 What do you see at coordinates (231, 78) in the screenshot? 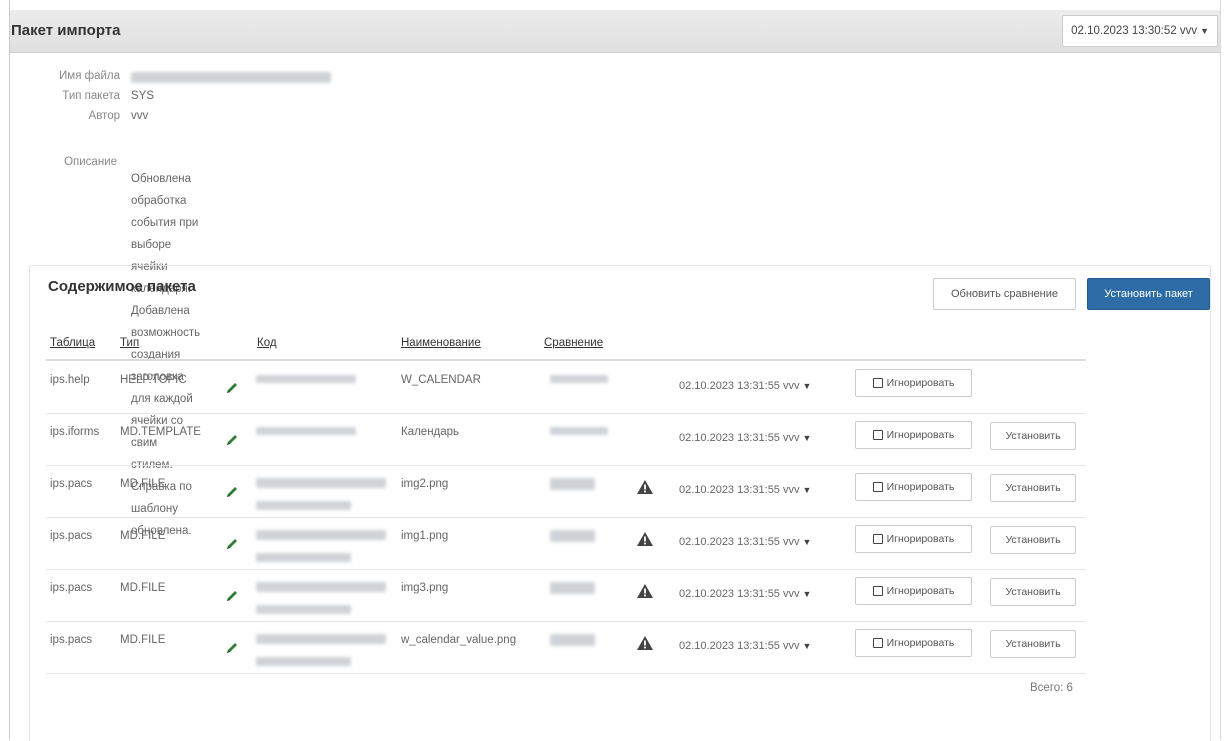
I see `filename-value-blurred` at bounding box center [231, 78].